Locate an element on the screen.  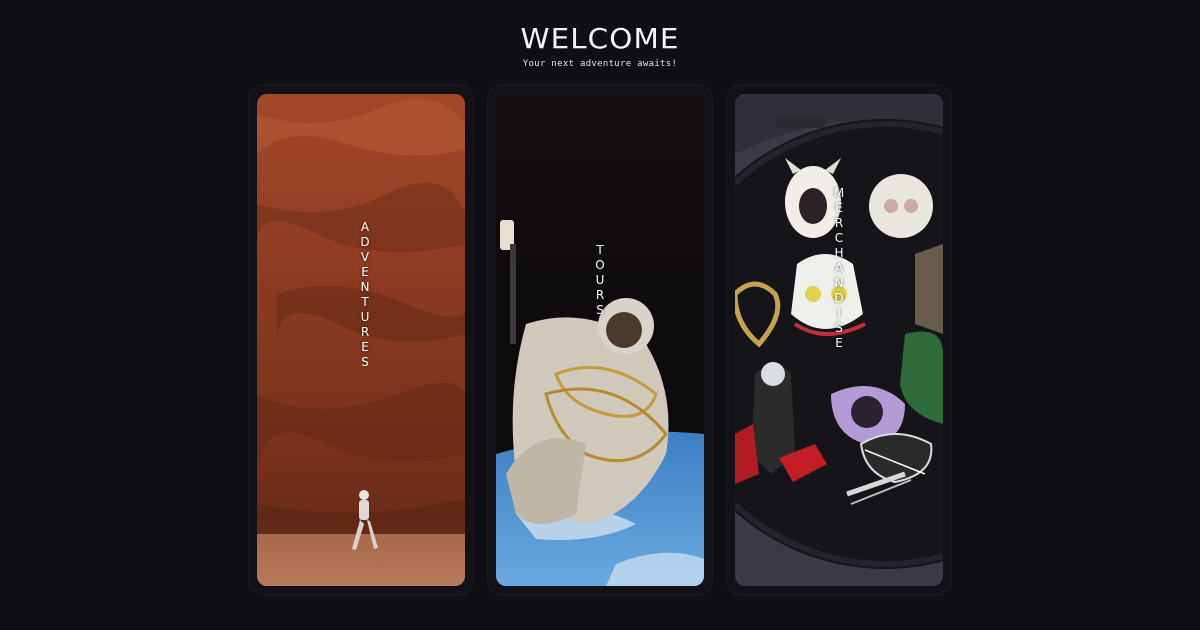
card-adventures: ADVENTURES is located at coordinates (361, 340).